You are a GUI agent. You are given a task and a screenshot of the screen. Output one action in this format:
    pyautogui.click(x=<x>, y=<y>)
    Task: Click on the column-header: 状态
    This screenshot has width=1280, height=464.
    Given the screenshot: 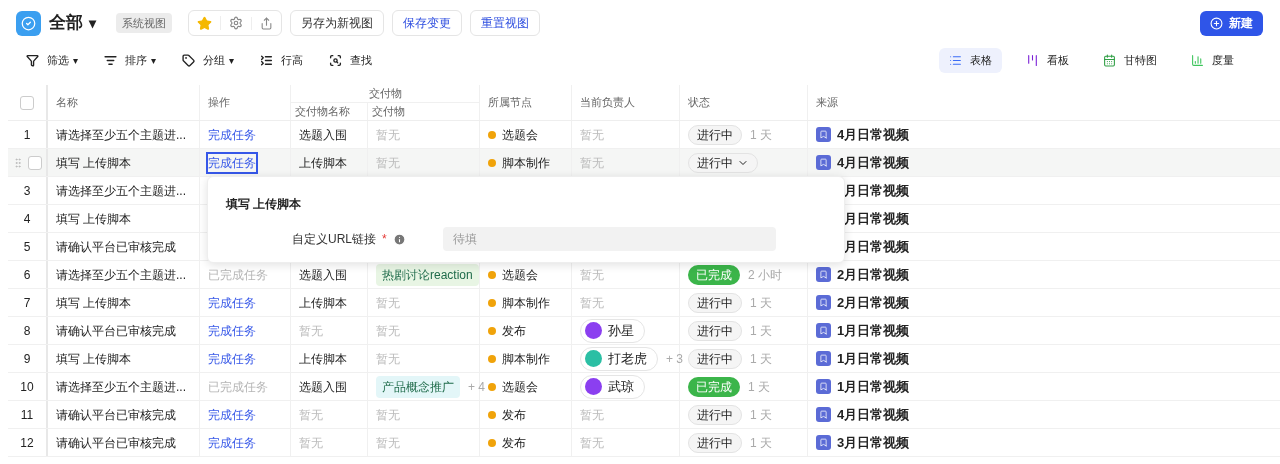 What is the action you would take?
    pyautogui.click(x=699, y=103)
    